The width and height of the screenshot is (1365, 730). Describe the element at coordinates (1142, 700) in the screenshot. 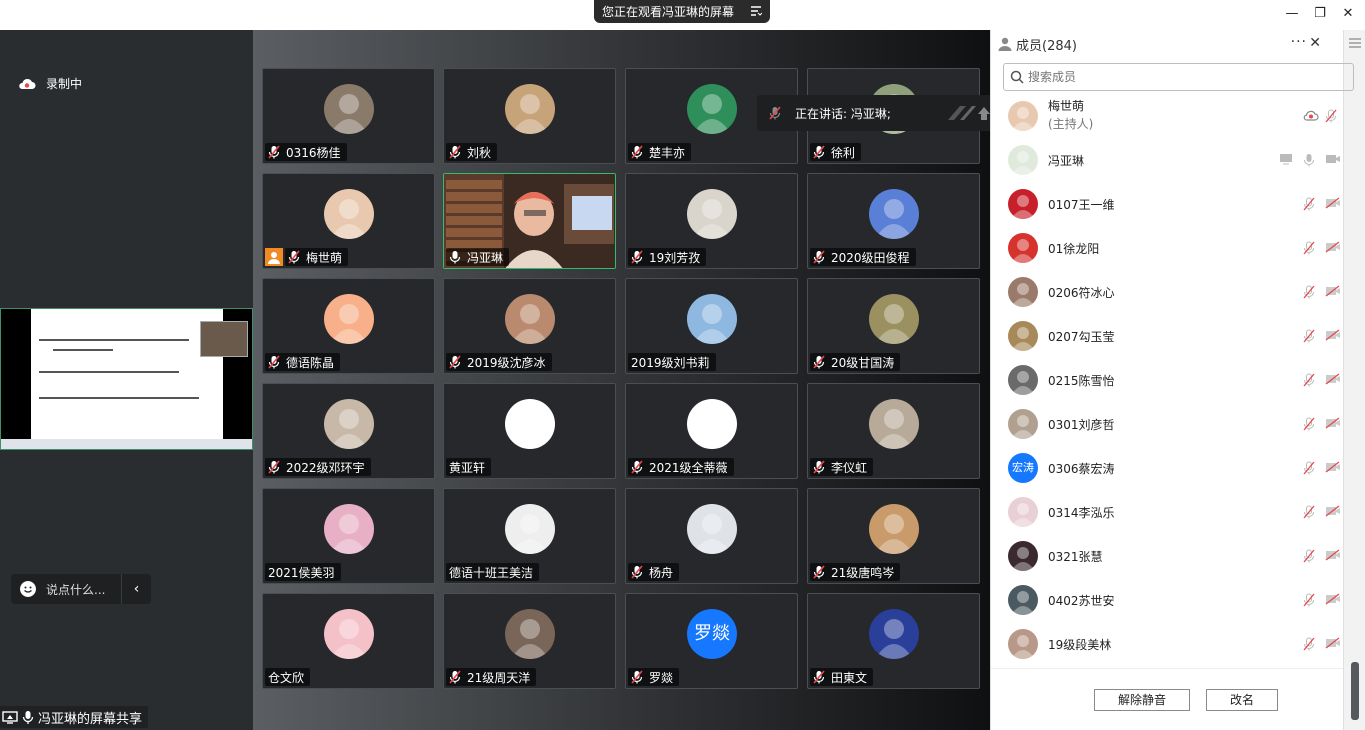

I see `unmute-all-button: 解除静音` at that location.